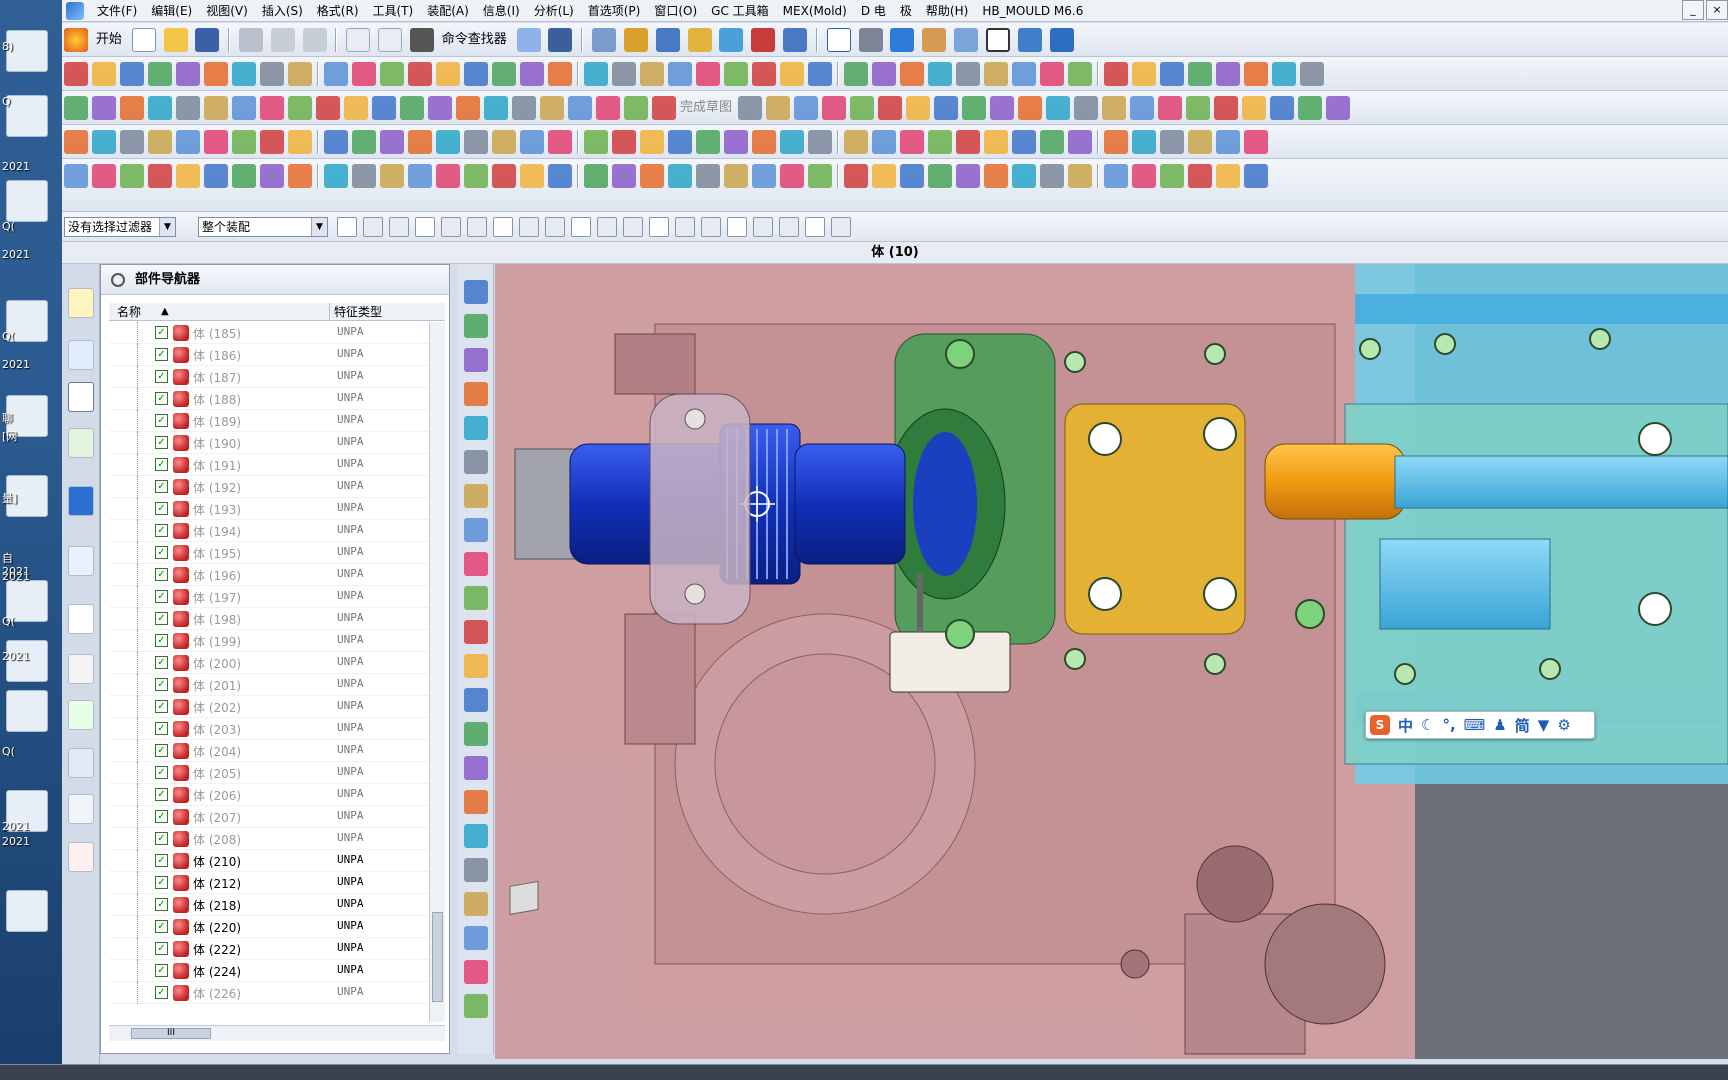 Image resolution: width=1728 pixels, height=1080 pixels. Describe the element at coordinates (81, 501) in the screenshot. I see `info-icon` at that location.